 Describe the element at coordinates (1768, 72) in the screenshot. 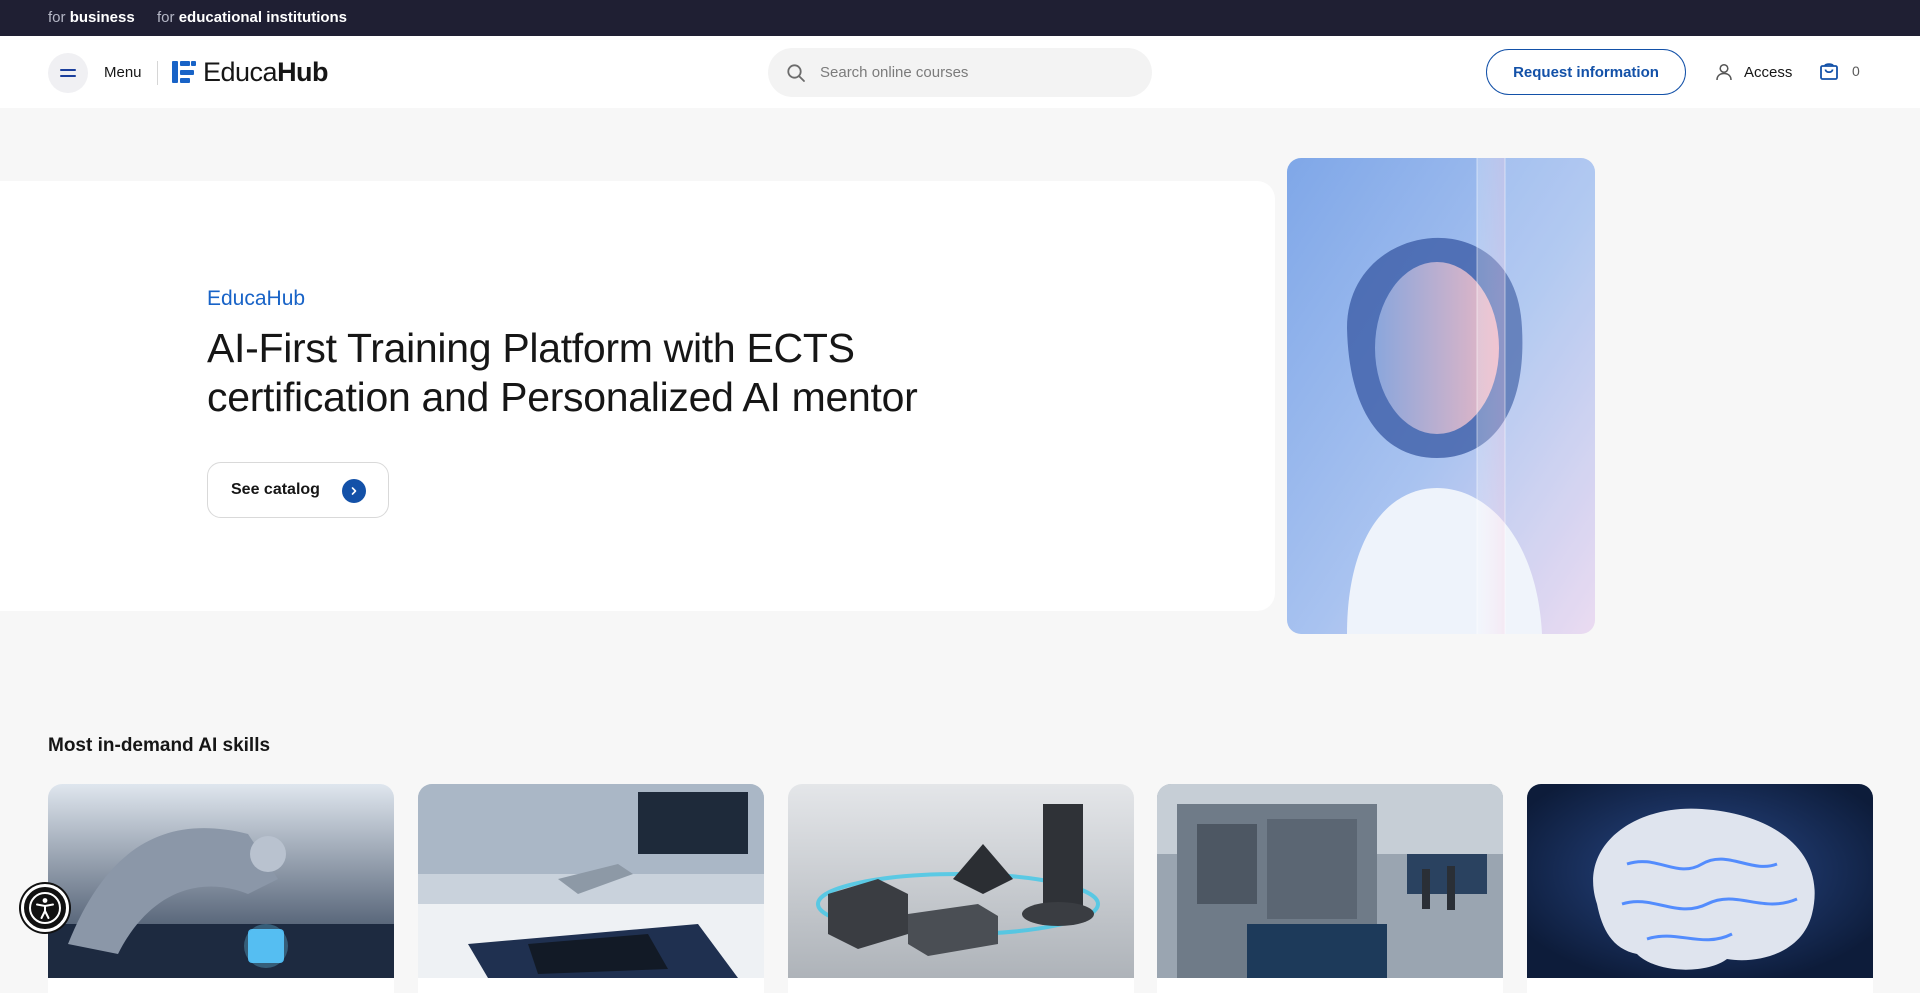

I see `access-label: Access` at that location.